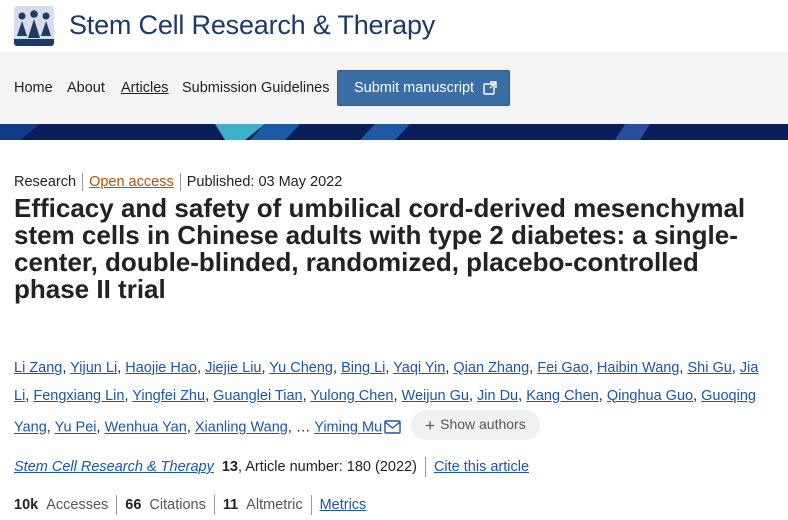  What do you see at coordinates (131, 182) in the screenshot?
I see `open-access-link: Open access` at bounding box center [131, 182].